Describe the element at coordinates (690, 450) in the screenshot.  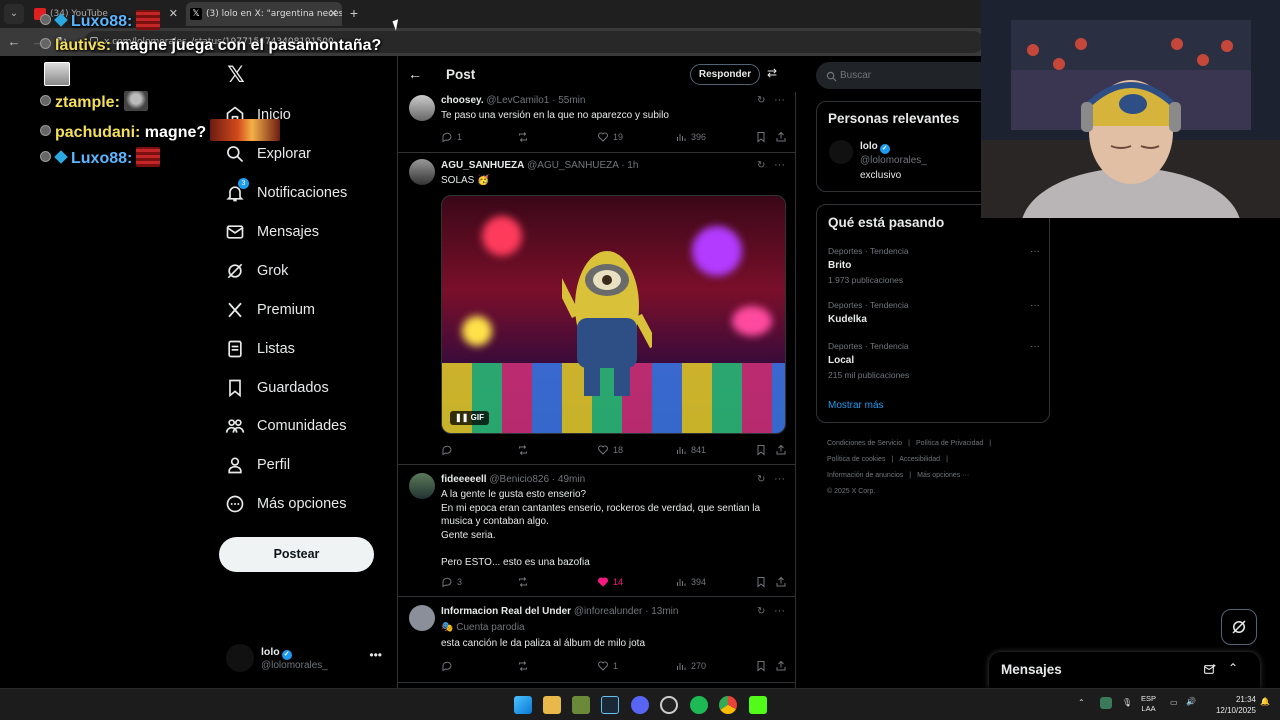
I see `views-action: 841` at that location.